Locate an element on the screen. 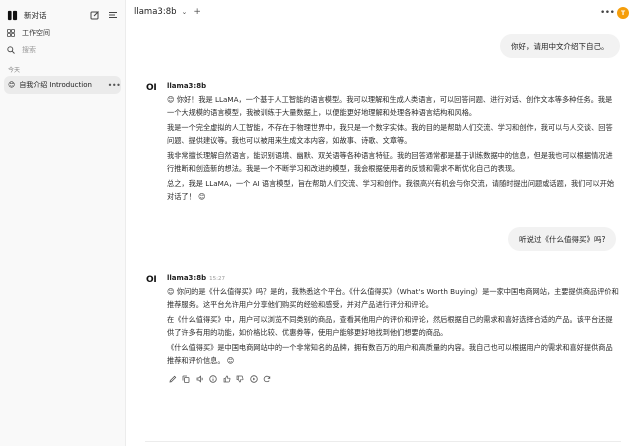 This screenshot has height=446, width=640. search-input: 搜索 is located at coordinates (29, 50).